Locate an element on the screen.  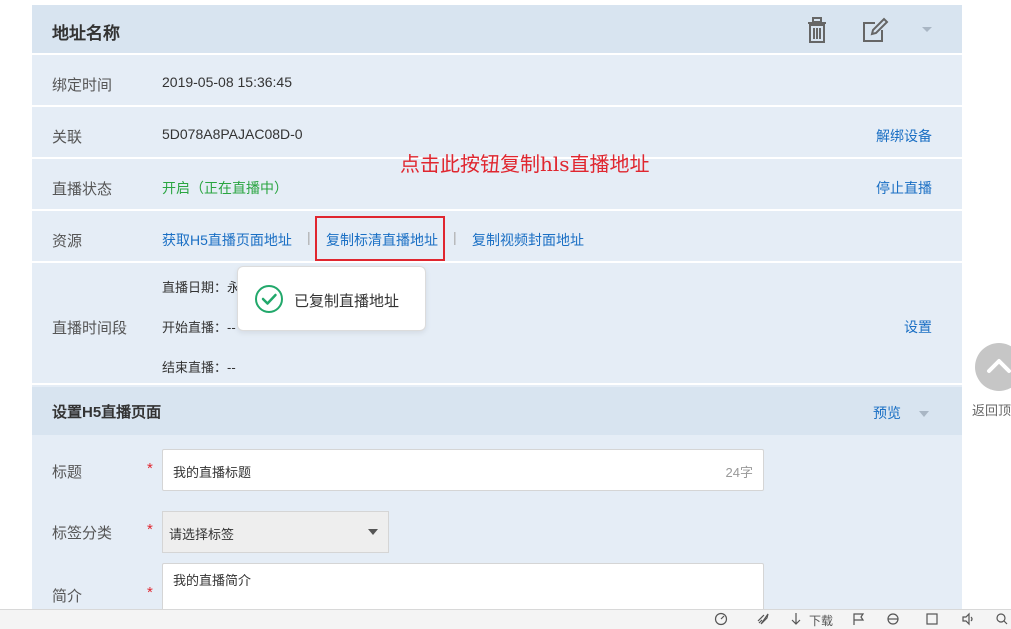
unbind-device-link: 解绑设备 is located at coordinates (904, 136).